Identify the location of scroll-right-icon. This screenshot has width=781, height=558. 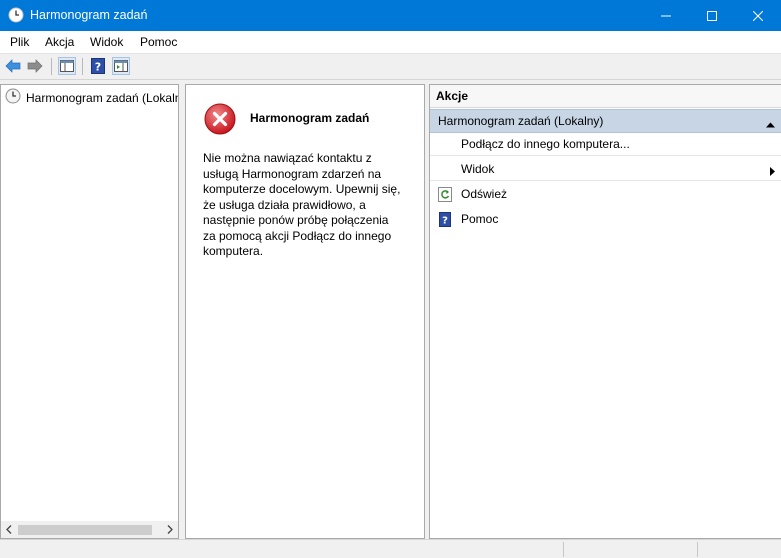
(170, 529).